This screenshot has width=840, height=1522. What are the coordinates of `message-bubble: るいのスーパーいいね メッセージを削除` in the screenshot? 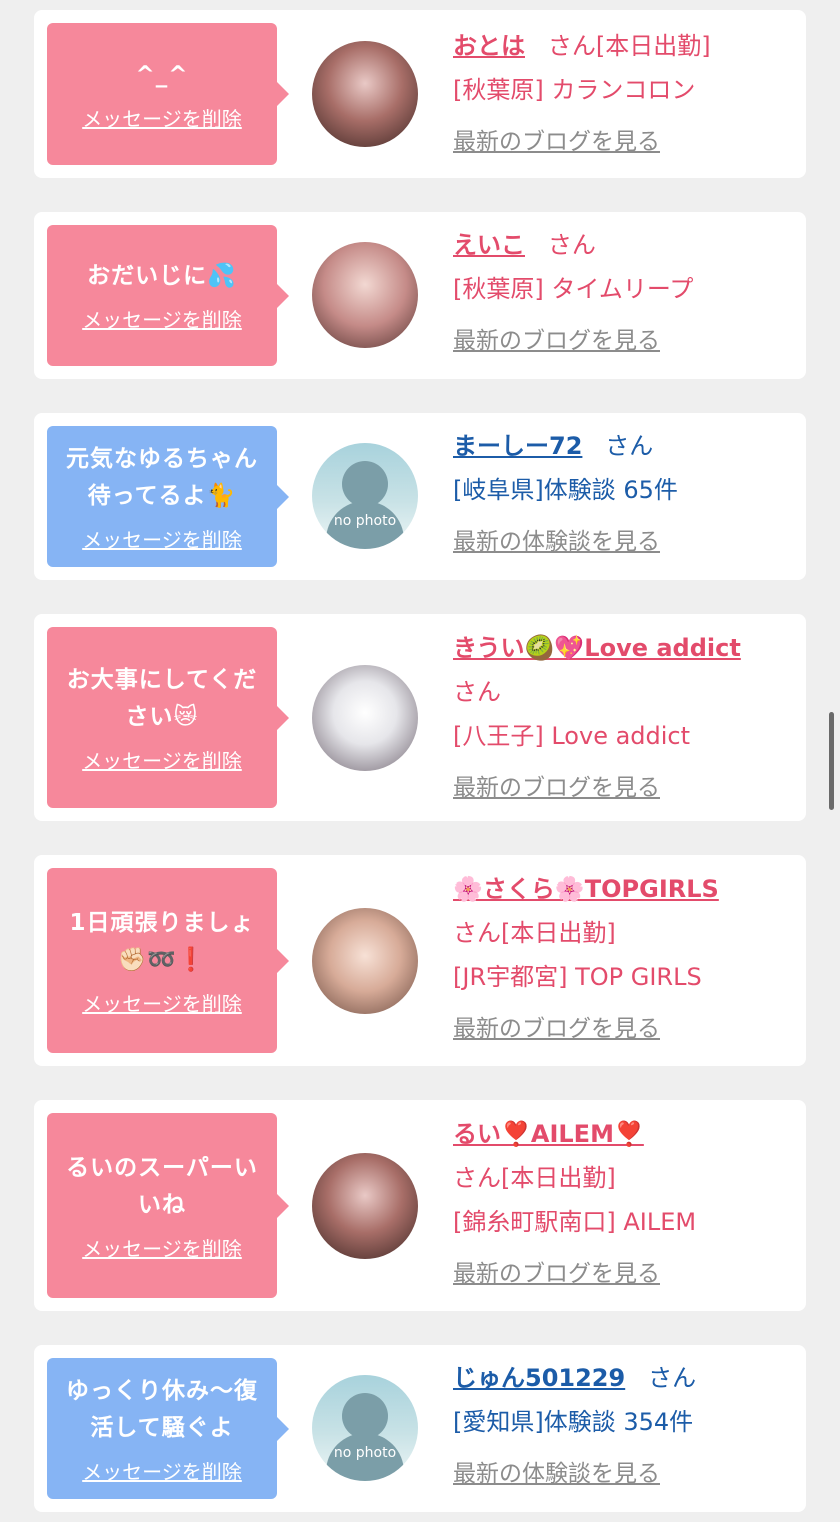 It's located at (168, 1205).